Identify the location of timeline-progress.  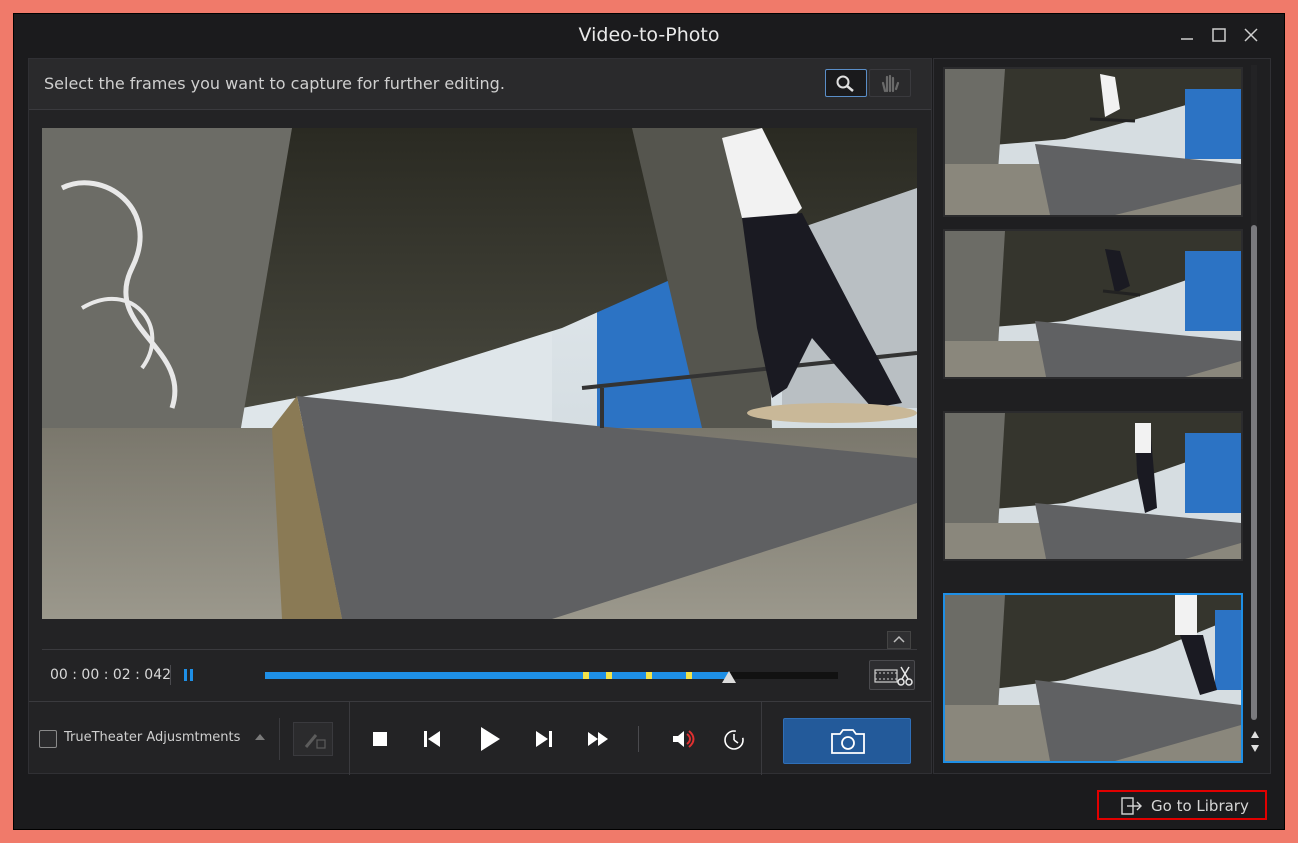
(497, 675).